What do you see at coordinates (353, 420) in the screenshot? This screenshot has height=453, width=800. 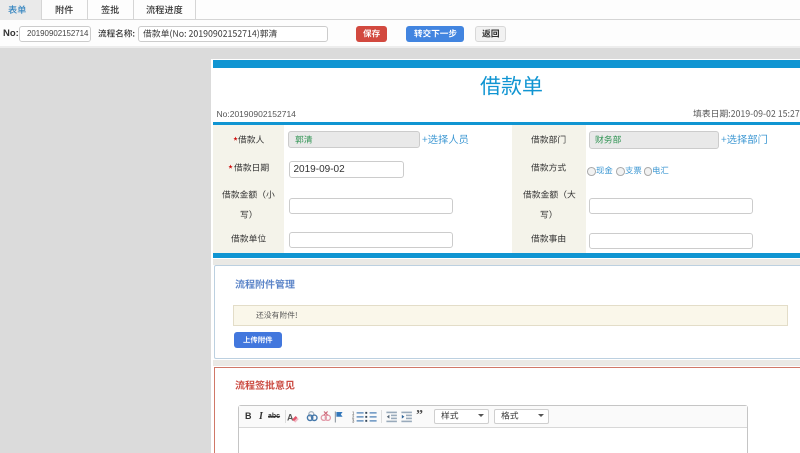 I see `svg-text: 3` at bounding box center [353, 420].